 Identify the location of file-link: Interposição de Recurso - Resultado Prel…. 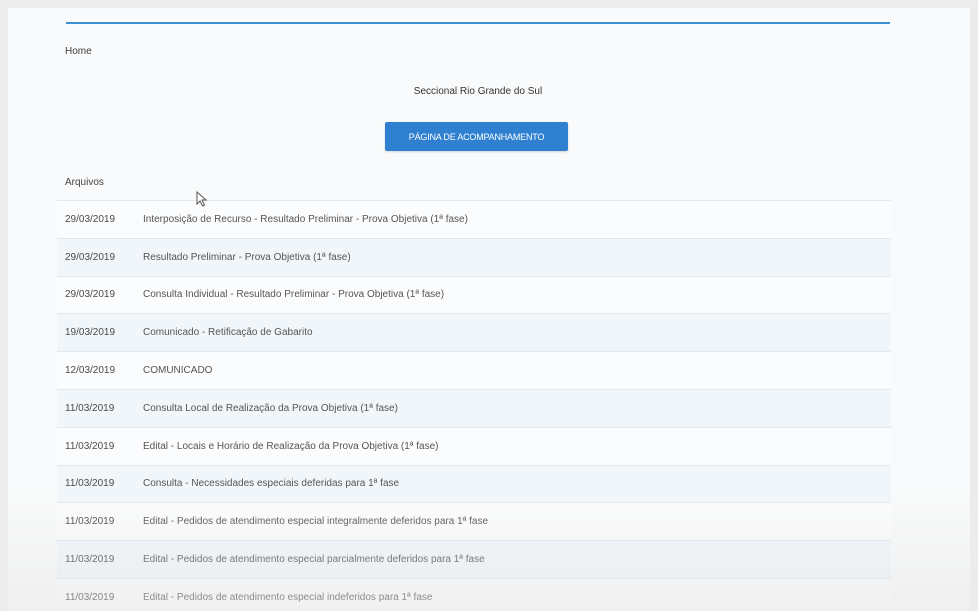
(301, 219).